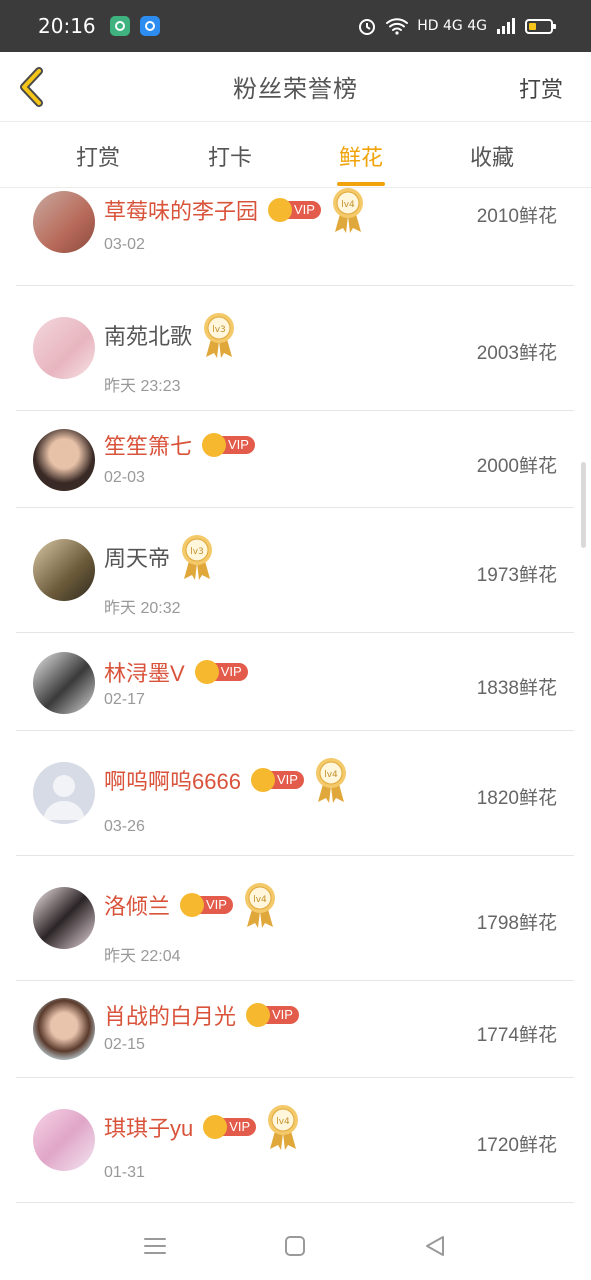  What do you see at coordinates (516, 1145) in the screenshot?
I see `flower-count: 1720鲜花` at bounding box center [516, 1145].